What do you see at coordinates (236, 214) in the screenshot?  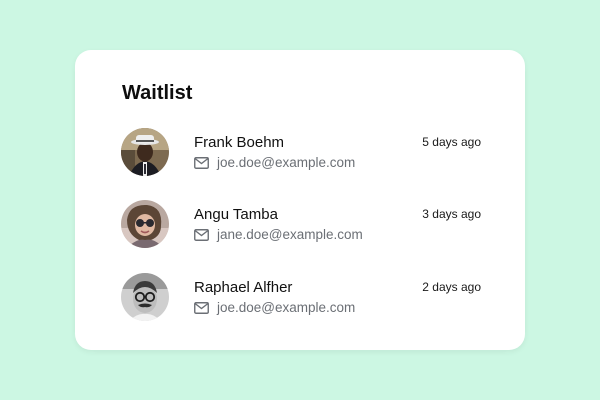 I see `entry-name: Angu Tamba` at bounding box center [236, 214].